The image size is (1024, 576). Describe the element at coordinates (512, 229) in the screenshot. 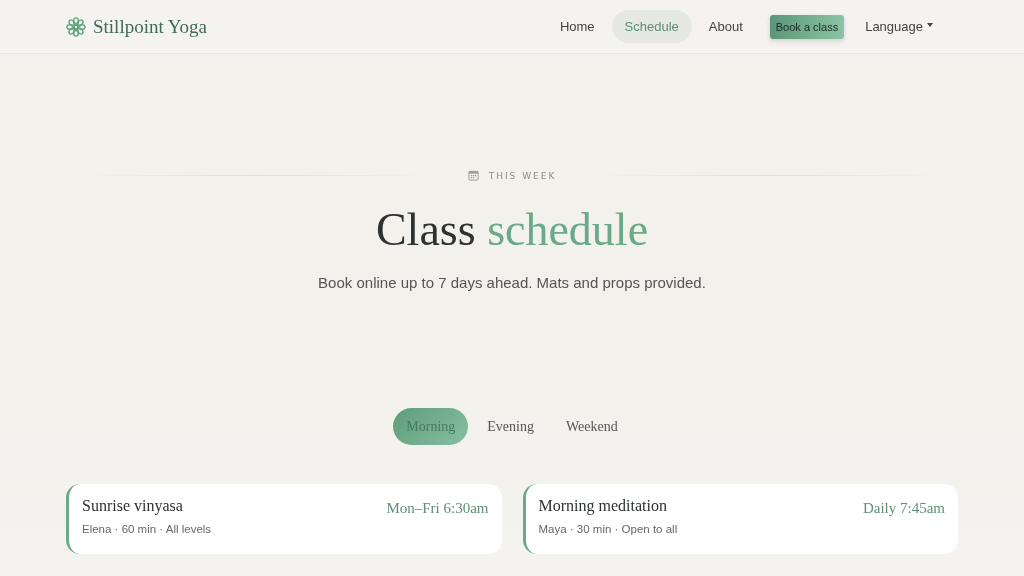

I see `page-title: Class schedule` at that location.